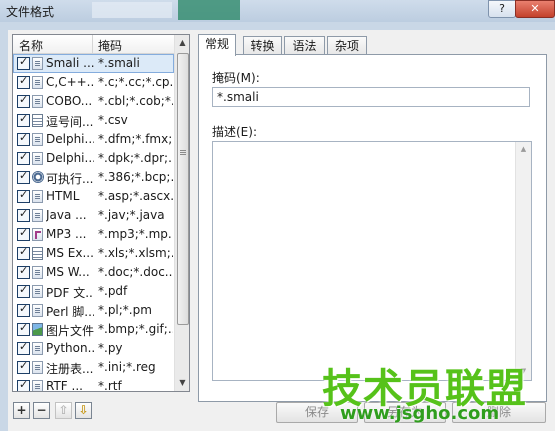 Image resolution: width=555 pixels, height=431 pixels. I want to click on title-bar: 文件格式 ? ✕, so click(277, 11).